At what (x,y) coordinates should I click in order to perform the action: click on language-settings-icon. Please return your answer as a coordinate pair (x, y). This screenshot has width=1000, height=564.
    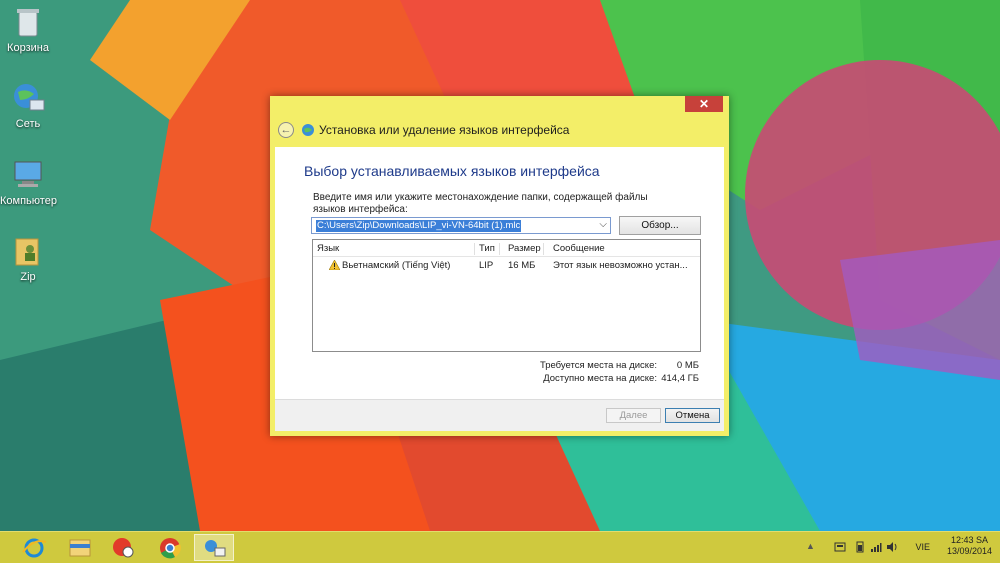
    Looking at the image, I should click on (215, 548).